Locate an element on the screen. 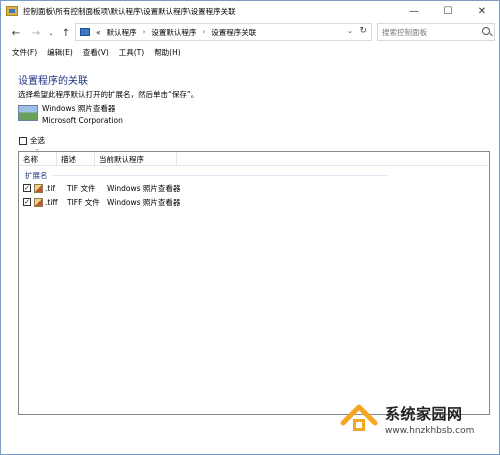  group-label: 扩展名 is located at coordinates (36, 175).